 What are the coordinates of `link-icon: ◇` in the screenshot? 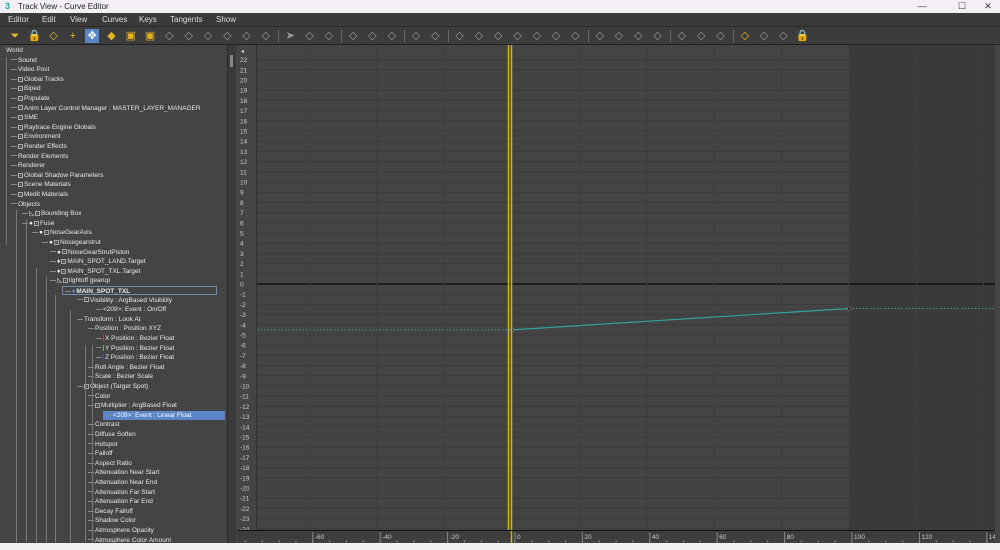 It's located at (310, 36).